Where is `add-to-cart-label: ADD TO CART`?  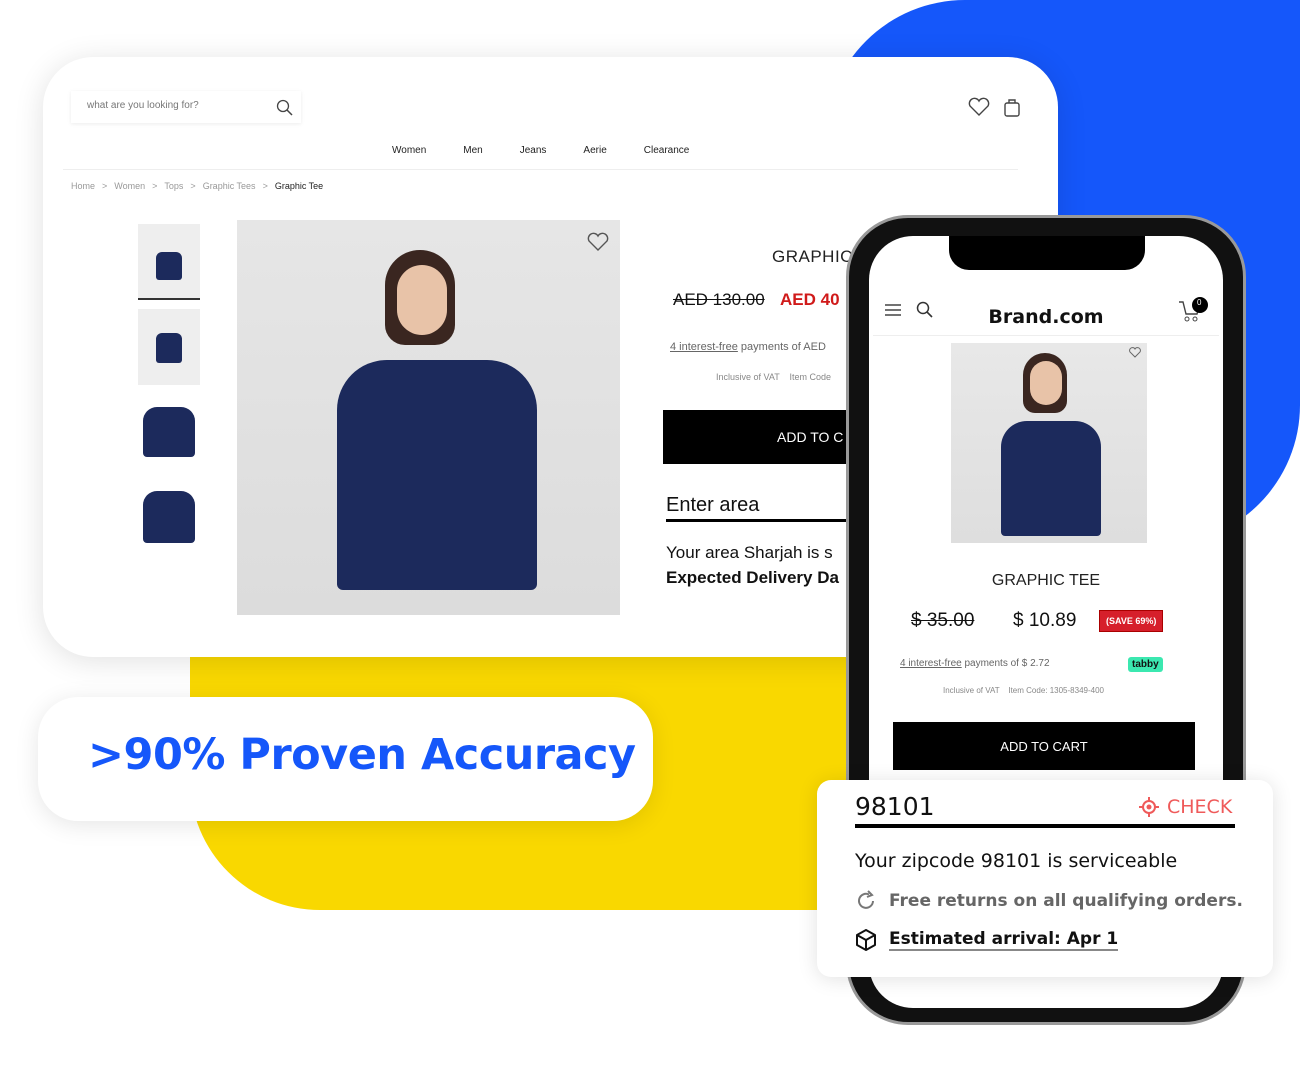 add-to-cart-label: ADD TO CART is located at coordinates (1044, 746).